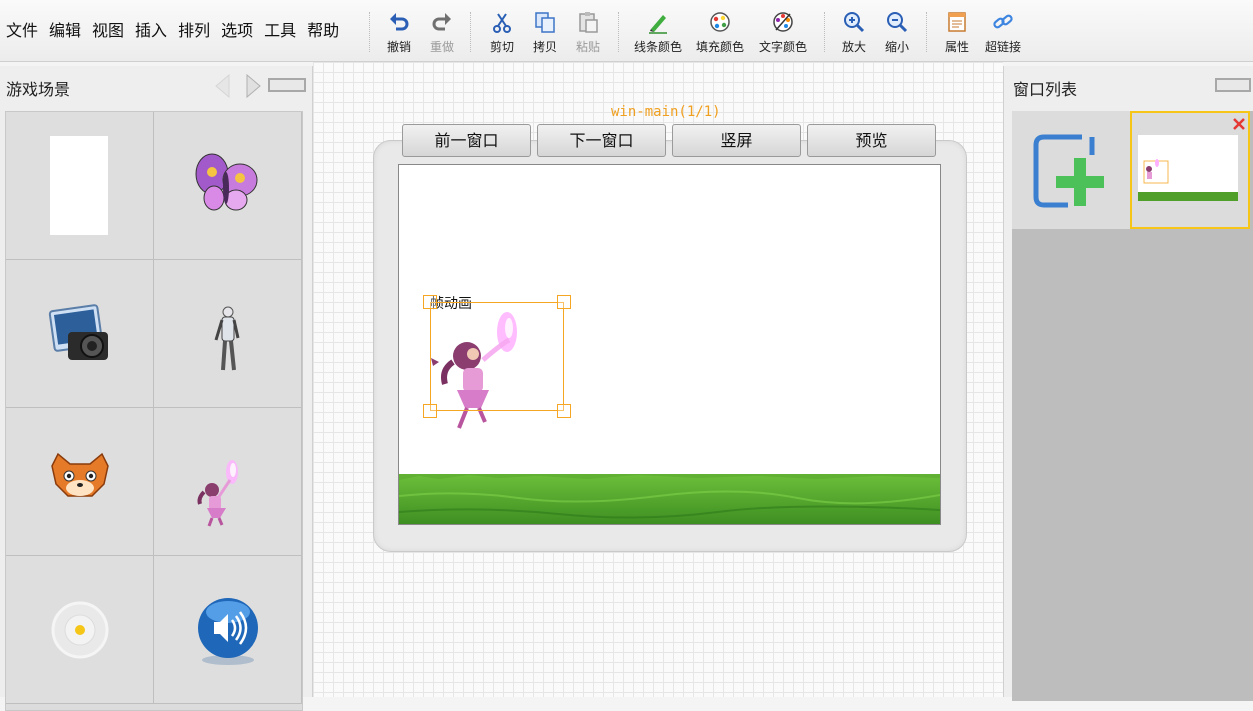 The height and width of the screenshot is (711, 1253). What do you see at coordinates (279, 31) in the screenshot?
I see `menu-tools: 工具` at bounding box center [279, 31].